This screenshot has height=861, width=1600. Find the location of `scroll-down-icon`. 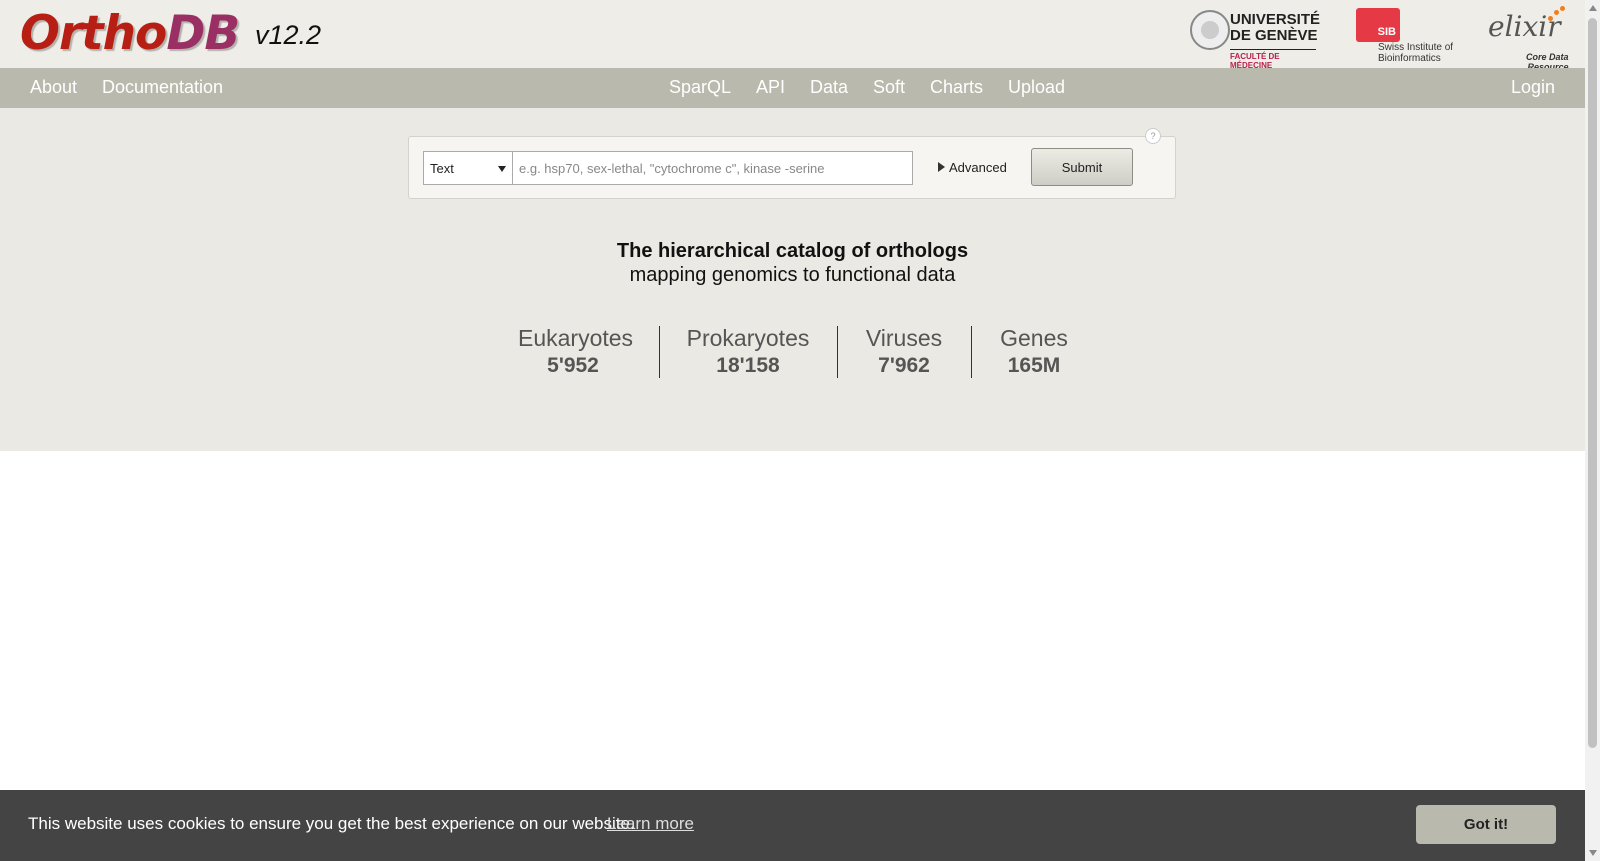

scroll-down-icon is located at coordinates (1593, 853).